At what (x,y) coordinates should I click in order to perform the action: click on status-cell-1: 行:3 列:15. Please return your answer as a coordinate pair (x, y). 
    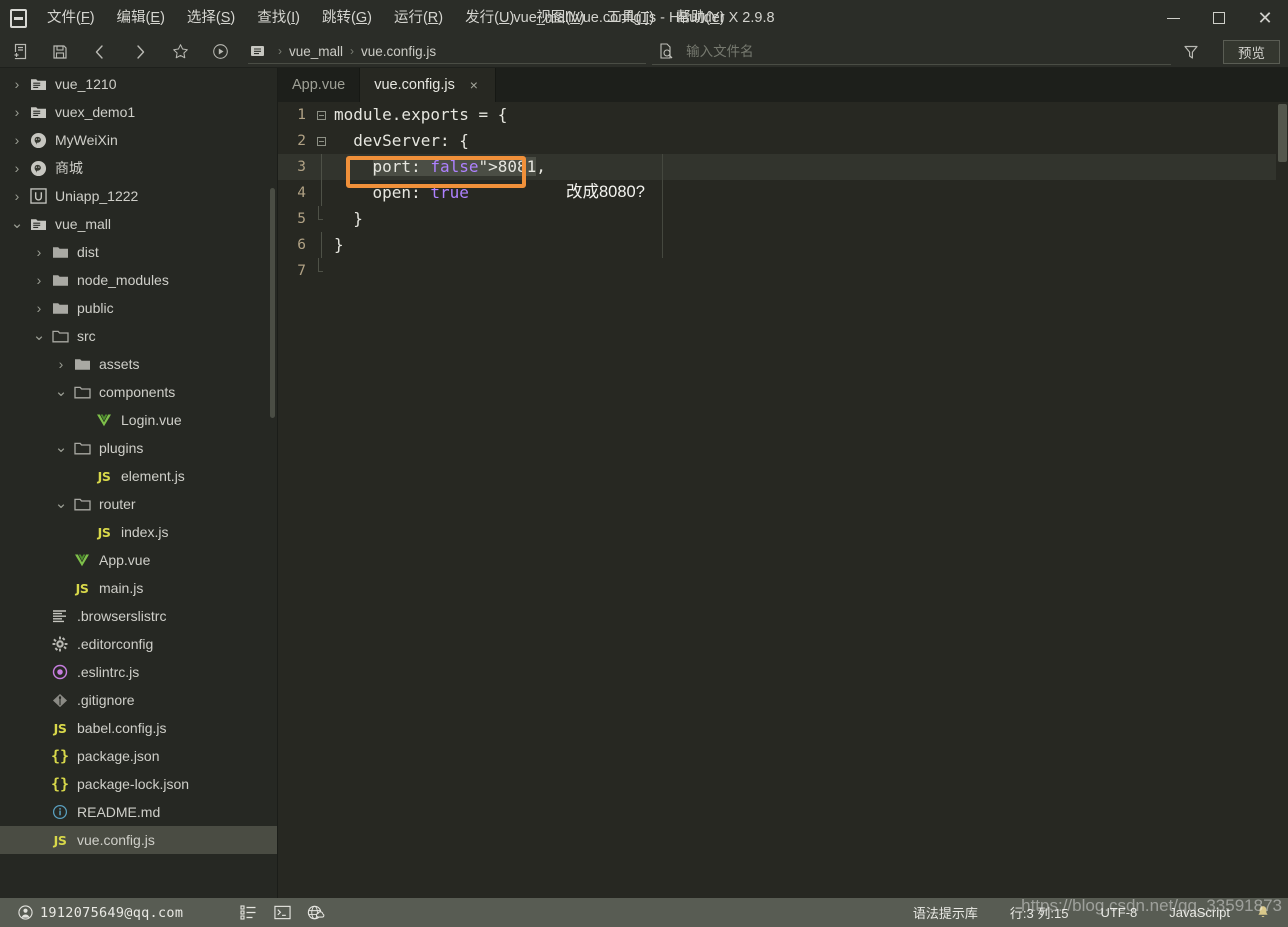
    Looking at the image, I should click on (1039, 912).